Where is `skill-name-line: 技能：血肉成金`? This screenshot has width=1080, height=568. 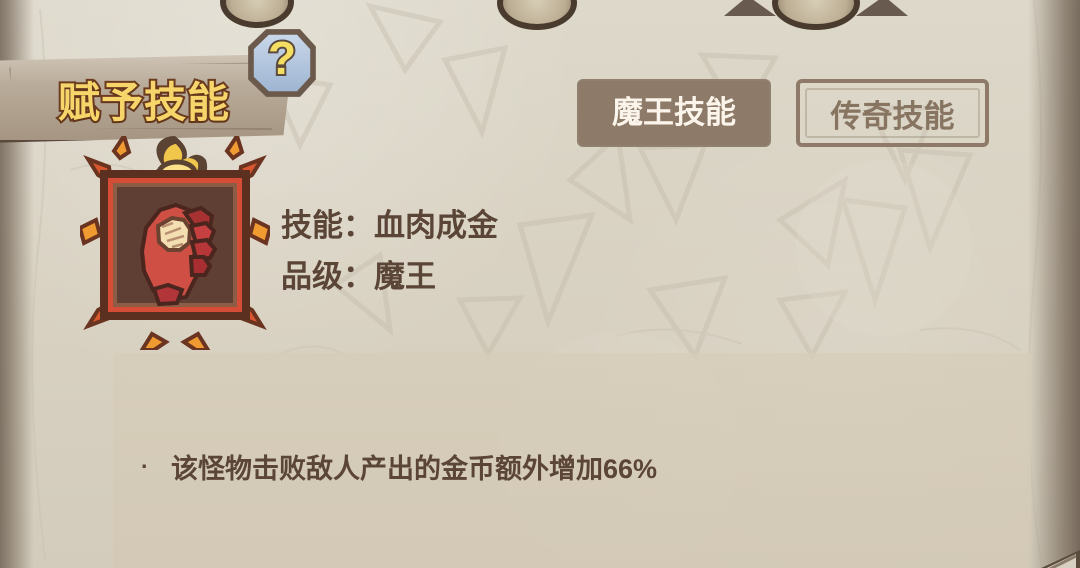 skill-name-line: 技能：血肉成金 is located at coordinates (389, 225).